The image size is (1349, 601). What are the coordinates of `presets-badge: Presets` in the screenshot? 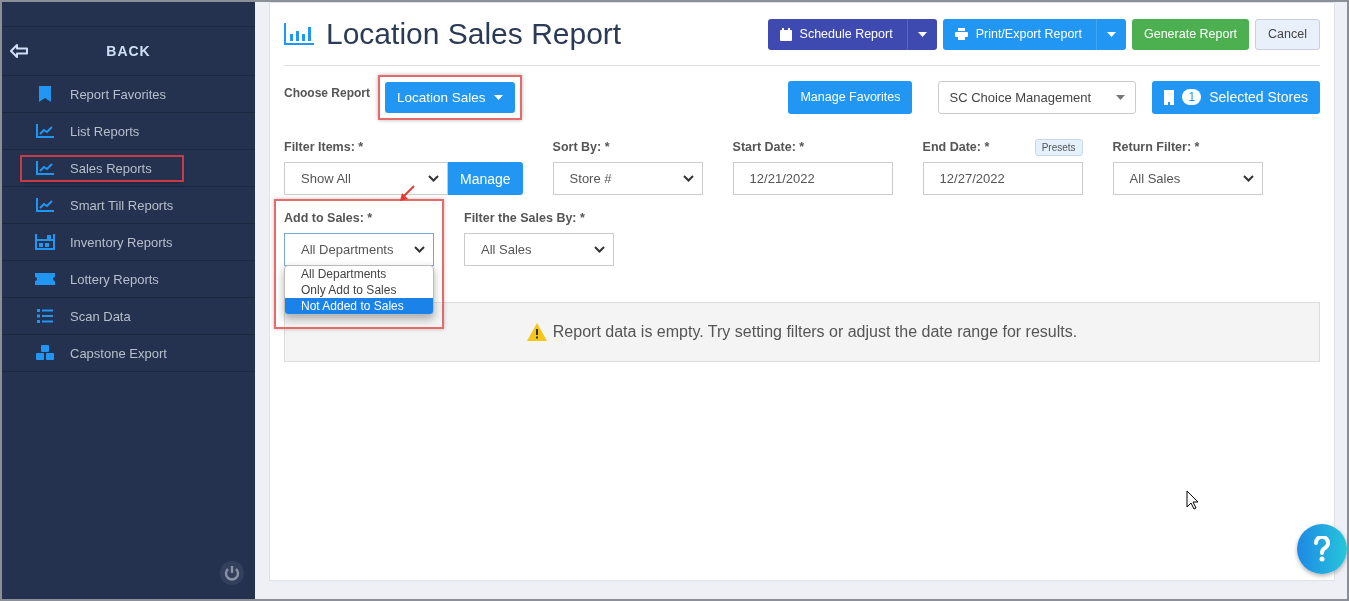 It's located at (1058, 147).